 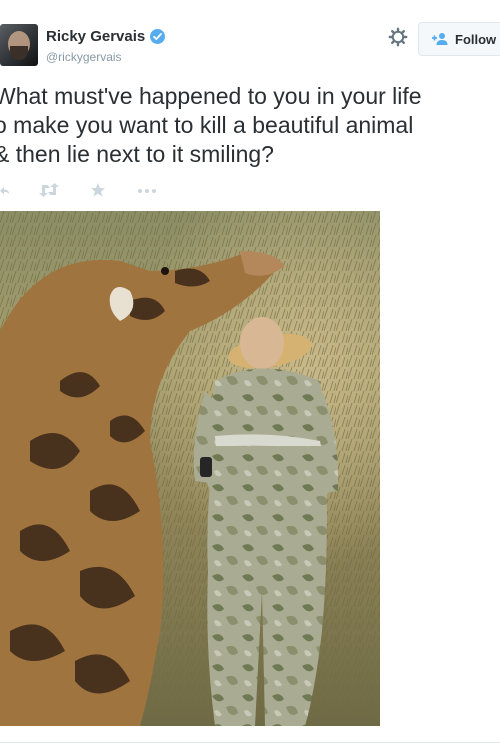 I want to click on user-handle: @rickygervais, so click(x=84, y=57).